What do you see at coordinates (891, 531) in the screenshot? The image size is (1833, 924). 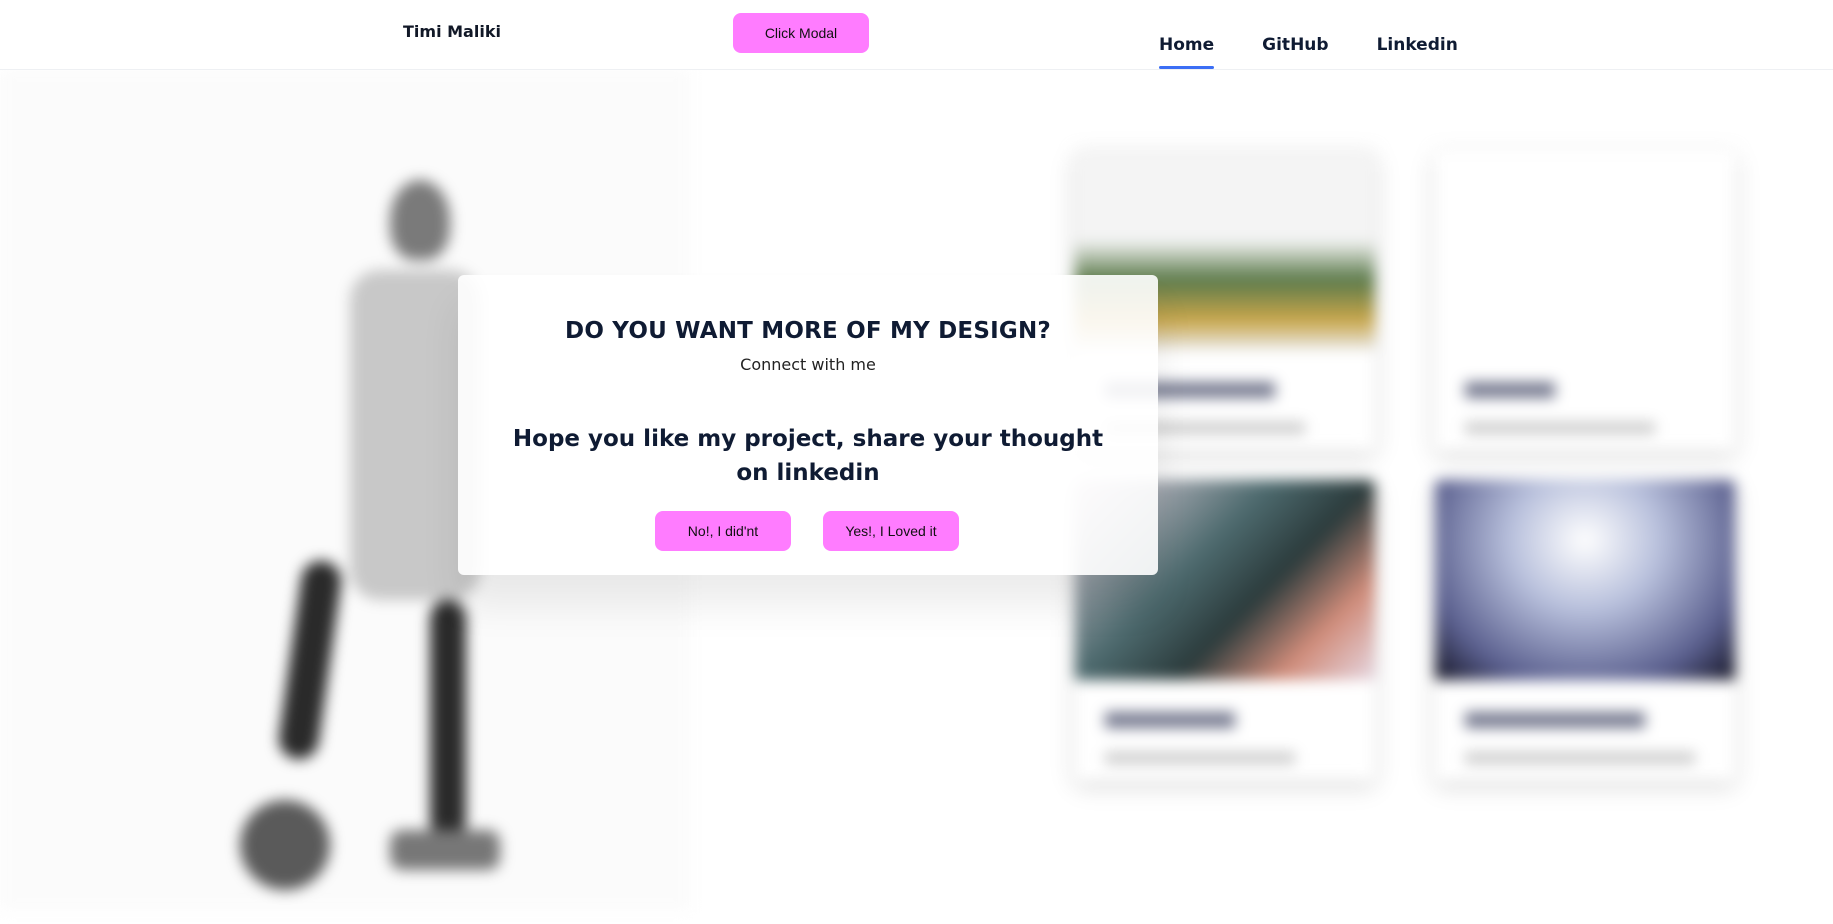 I see `yes-button: Yes!, I Loved it` at bounding box center [891, 531].